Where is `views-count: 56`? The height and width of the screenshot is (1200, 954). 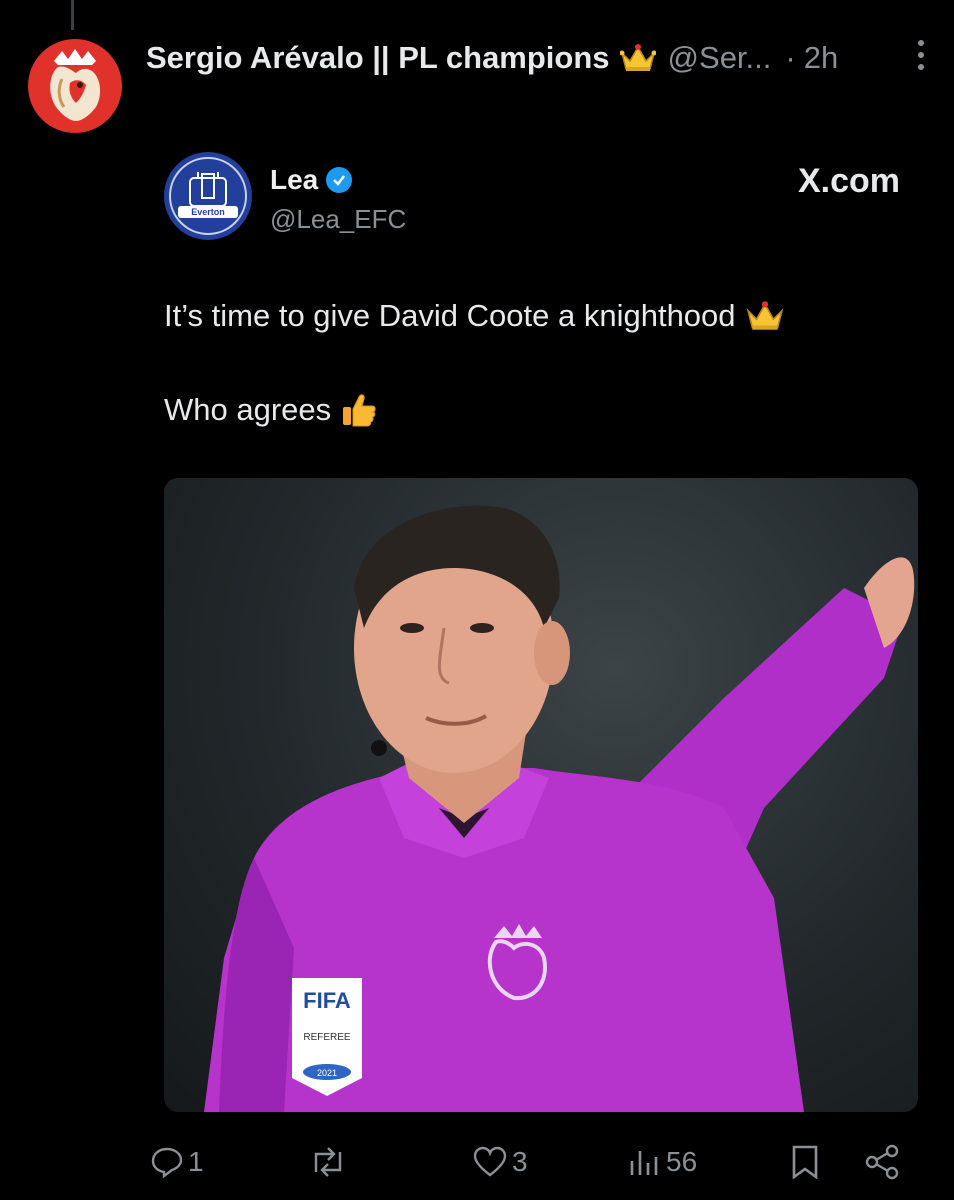
views-count: 56 is located at coordinates (682, 1161).